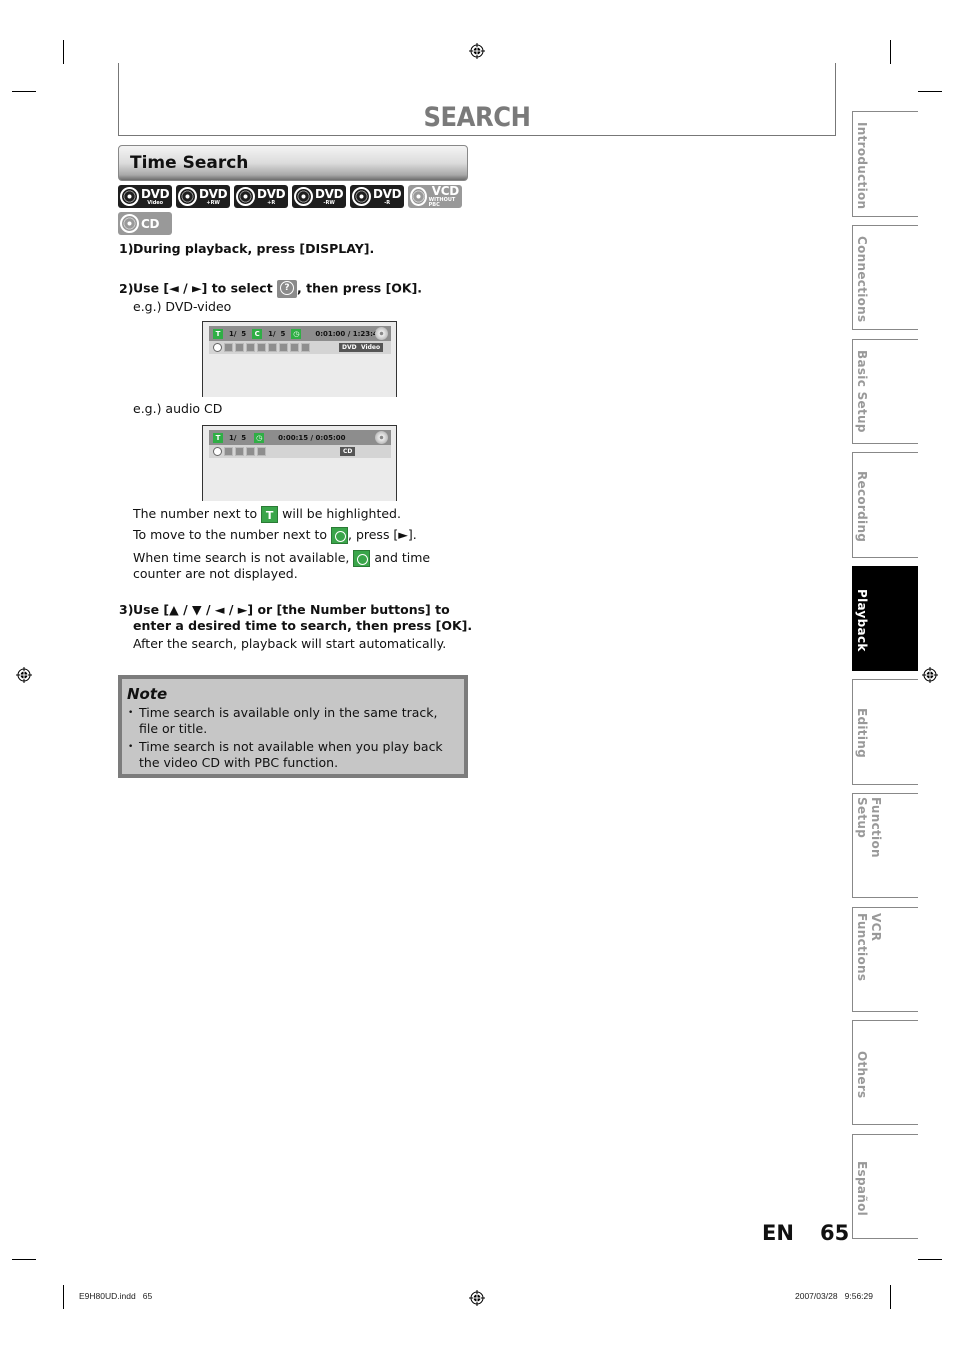 Image resolution: width=954 pixels, height=1351 pixels. Describe the element at coordinates (116, 1296) in the screenshot. I see `footer-file: E9H80UD.indd 65` at that location.